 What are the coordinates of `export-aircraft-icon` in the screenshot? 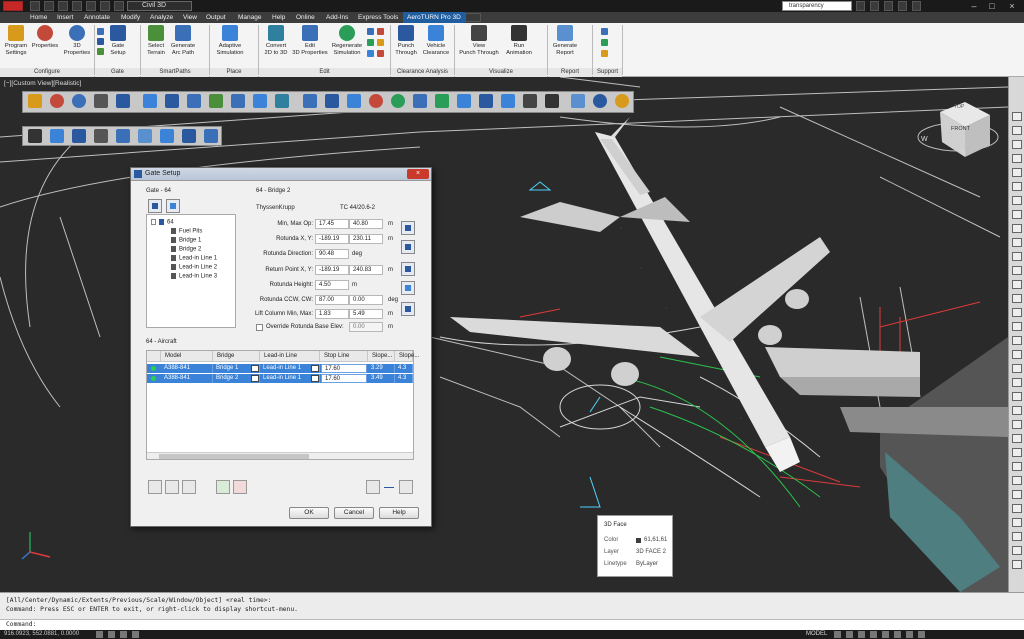 It's located at (240, 487).